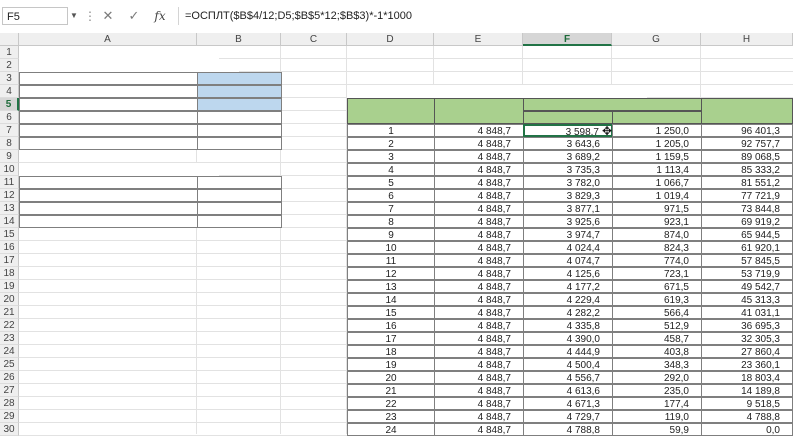 Image resolution: width=793 pixels, height=436 pixels. What do you see at coordinates (9, 143) in the screenshot?
I see `row-header-8: 8` at bounding box center [9, 143].